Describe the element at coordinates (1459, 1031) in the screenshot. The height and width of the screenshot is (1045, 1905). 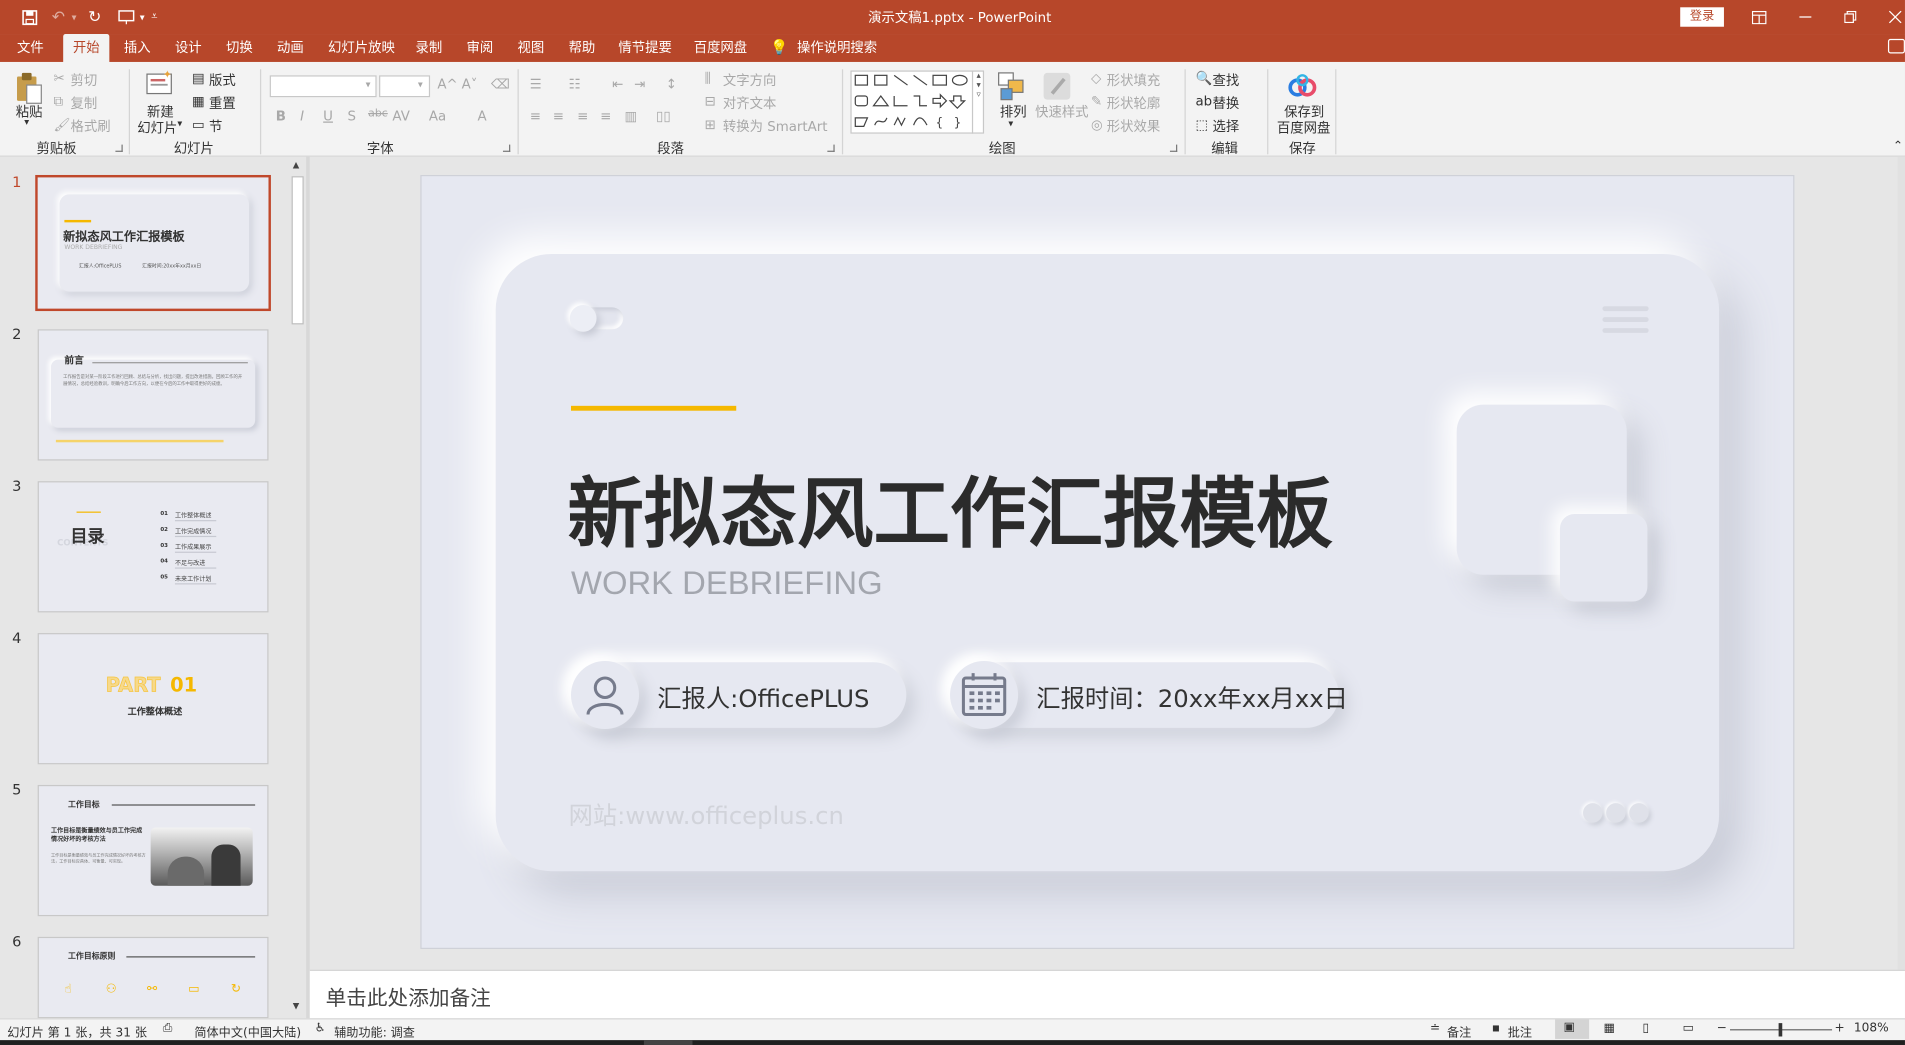
I see `notes-toggle: 备注` at that location.